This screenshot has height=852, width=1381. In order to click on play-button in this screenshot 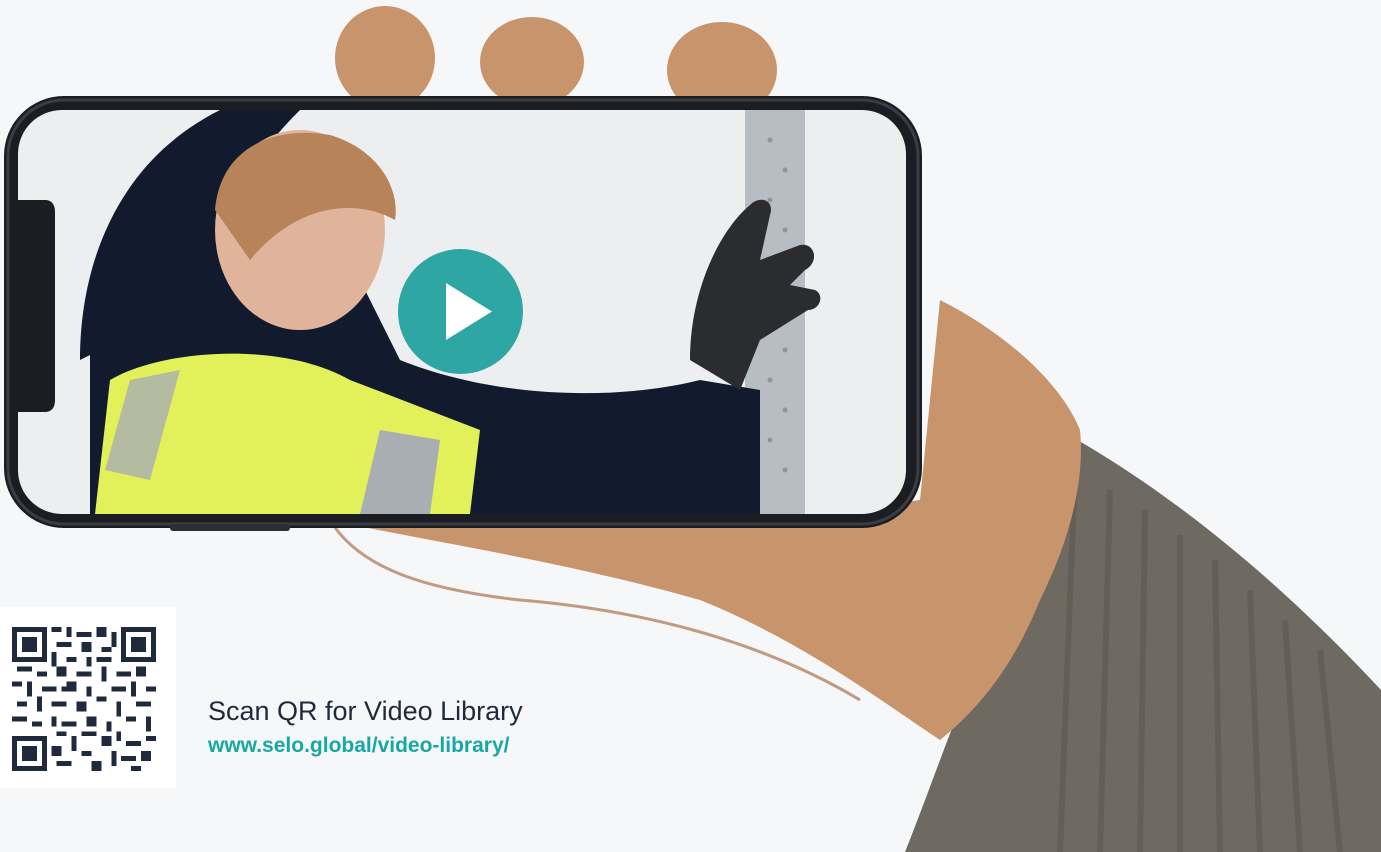, I will do `click(460, 311)`.